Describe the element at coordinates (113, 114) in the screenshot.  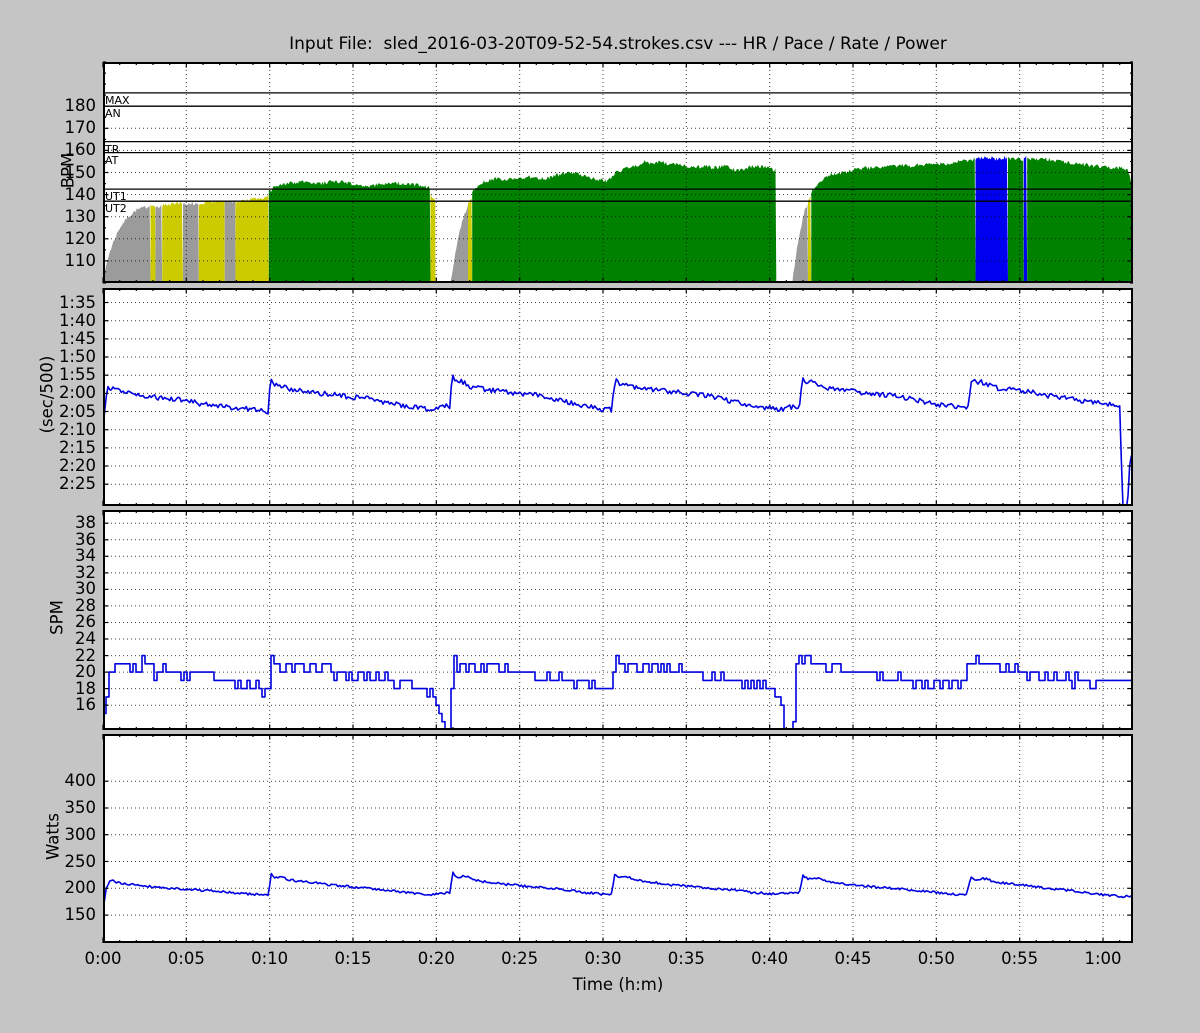
I see `zone-label-an: AN` at that location.